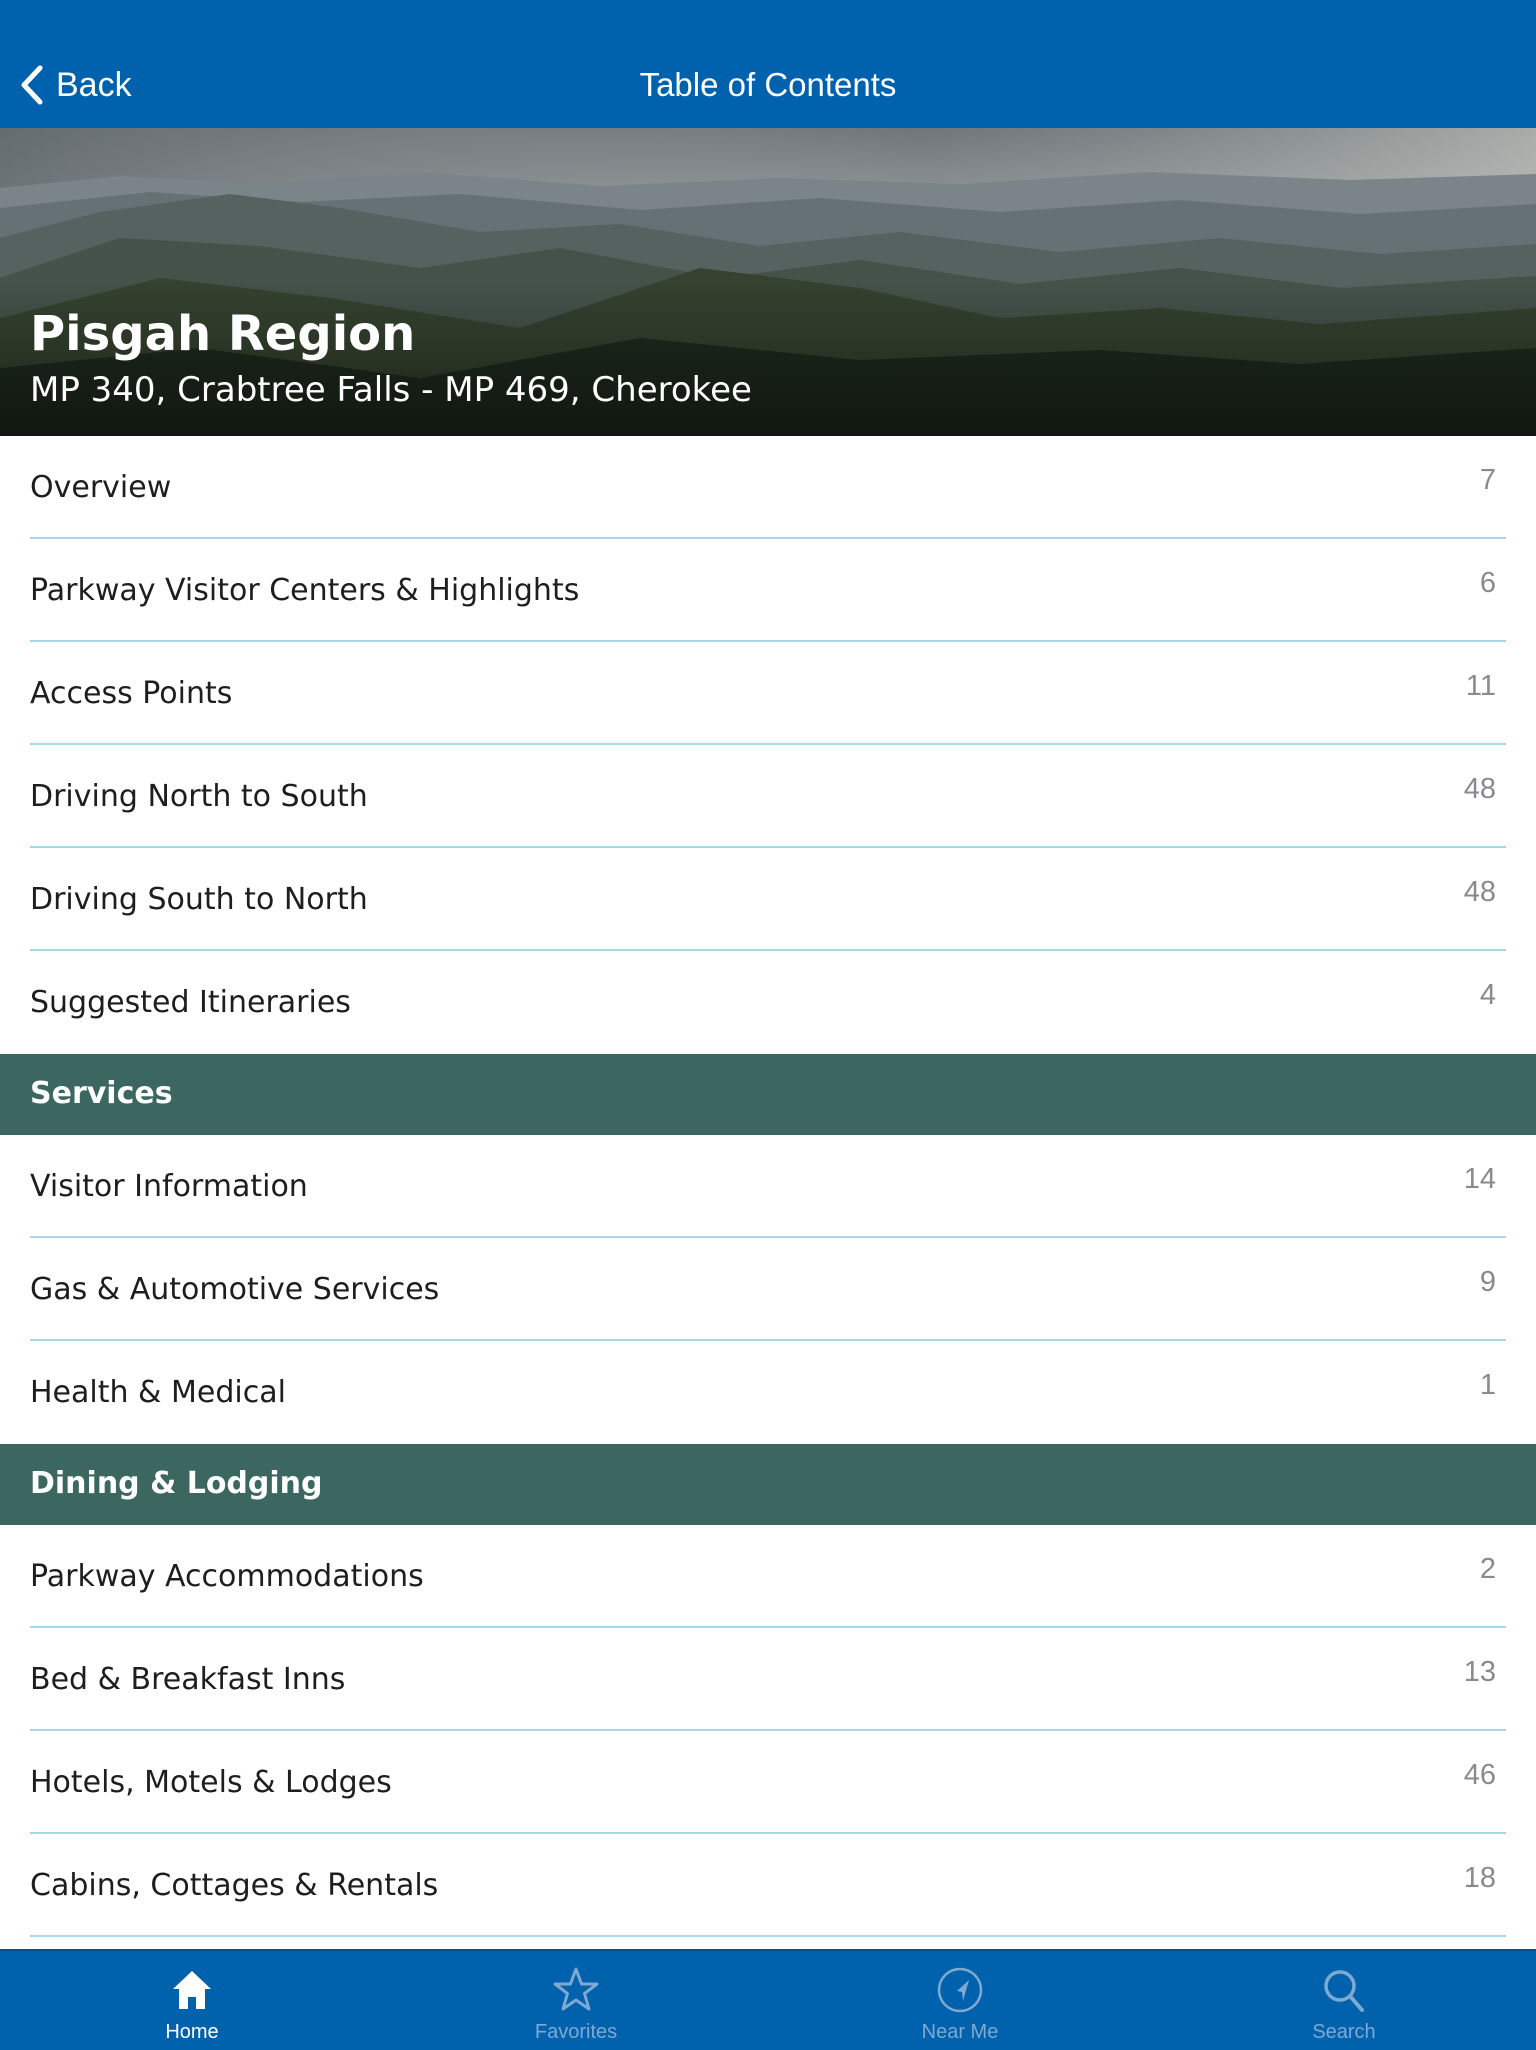 This screenshot has width=1536, height=2050. What do you see at coordinates (305, 590) in the screenshot?
I see `list-item-label: Parkway Visitor Centers & Highlights` at bounding box center [305, 590].